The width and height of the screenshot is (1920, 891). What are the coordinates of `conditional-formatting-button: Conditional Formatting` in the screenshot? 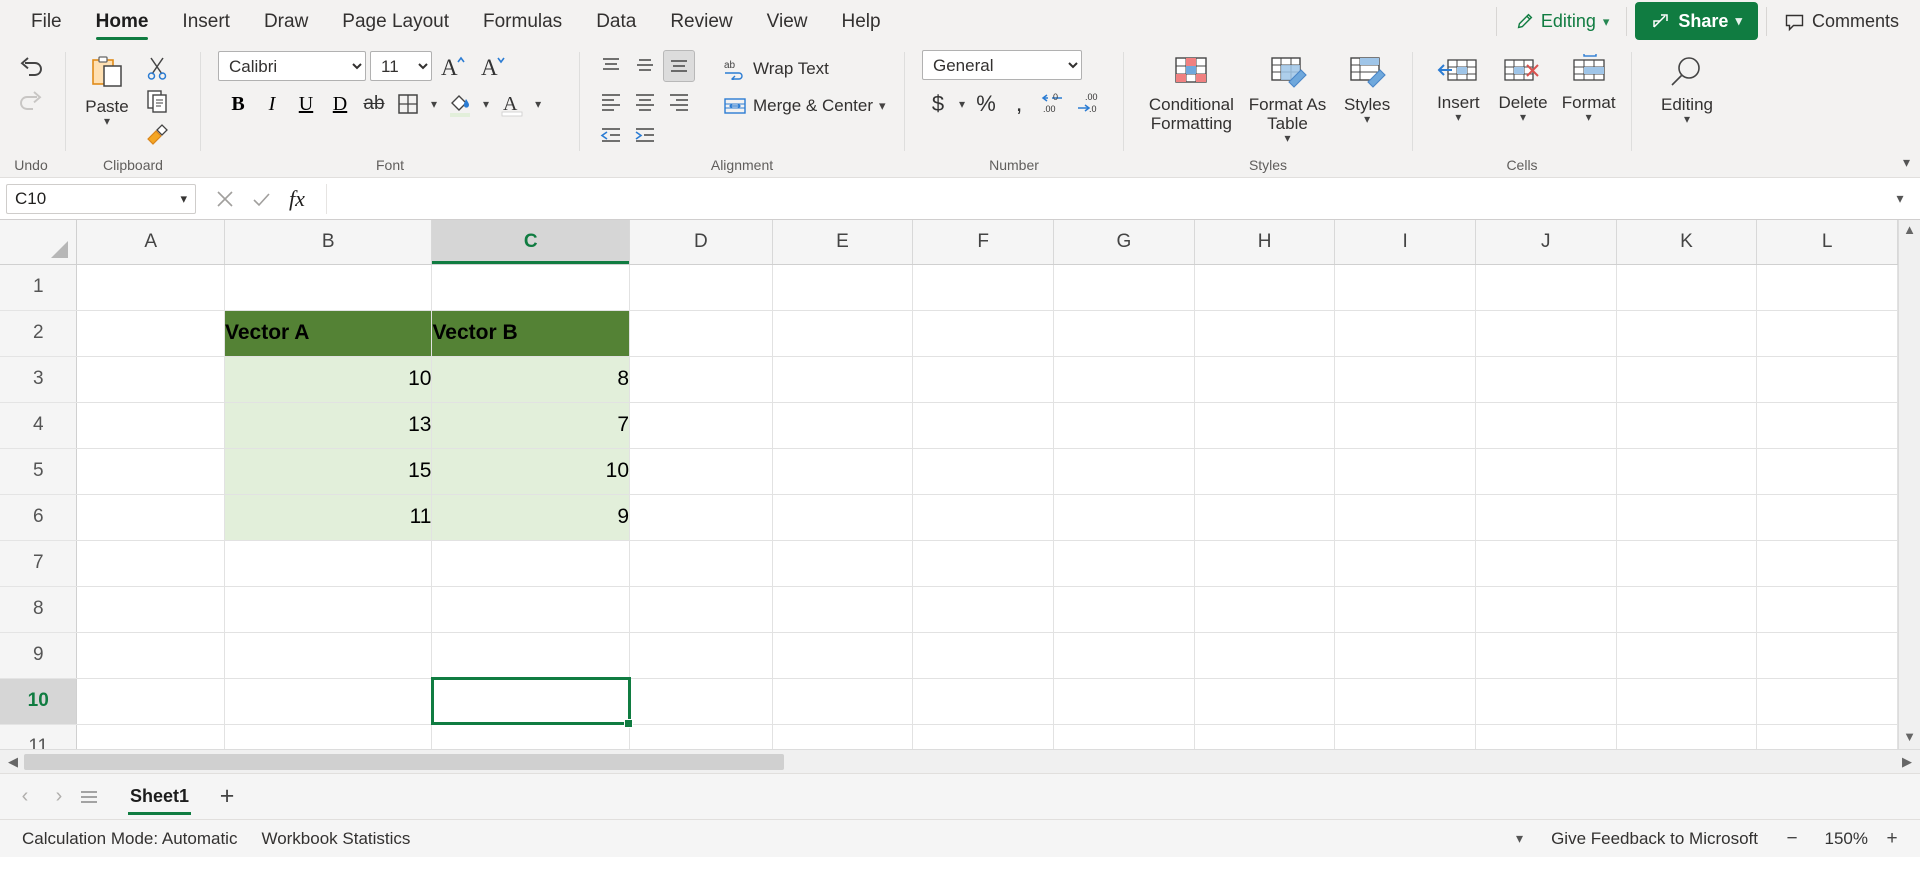 It's located at (1191, 91).